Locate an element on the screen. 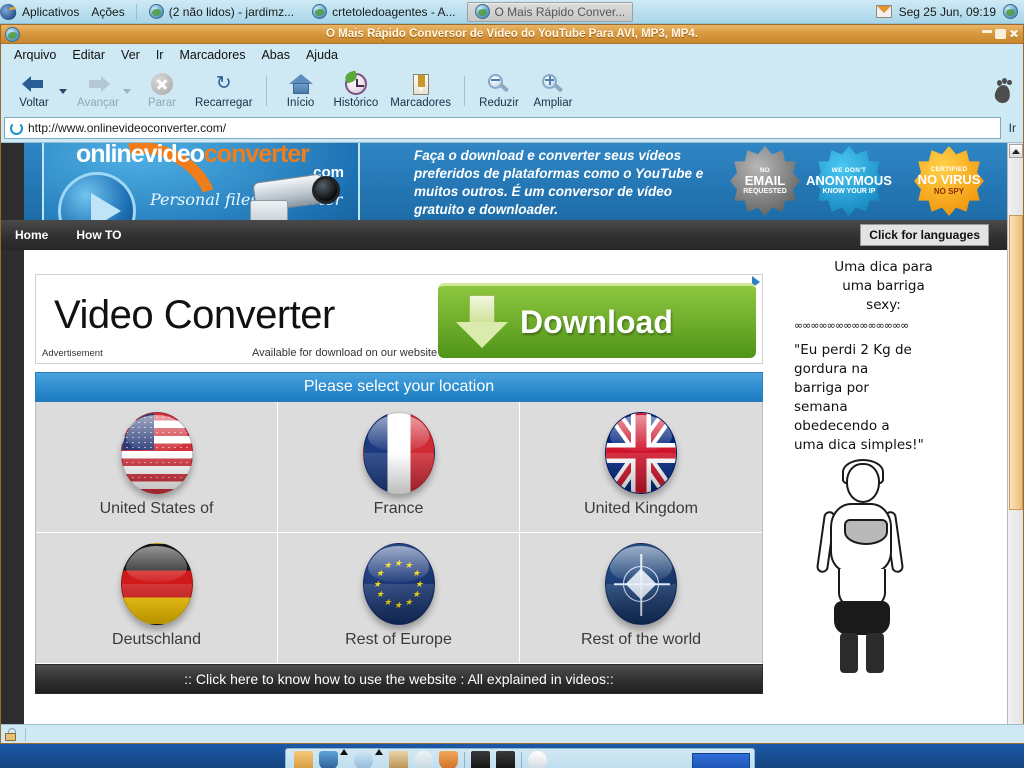  flag-europe-icon: ★★★★★★★★★★★★ is located at coordinates (398, 584).